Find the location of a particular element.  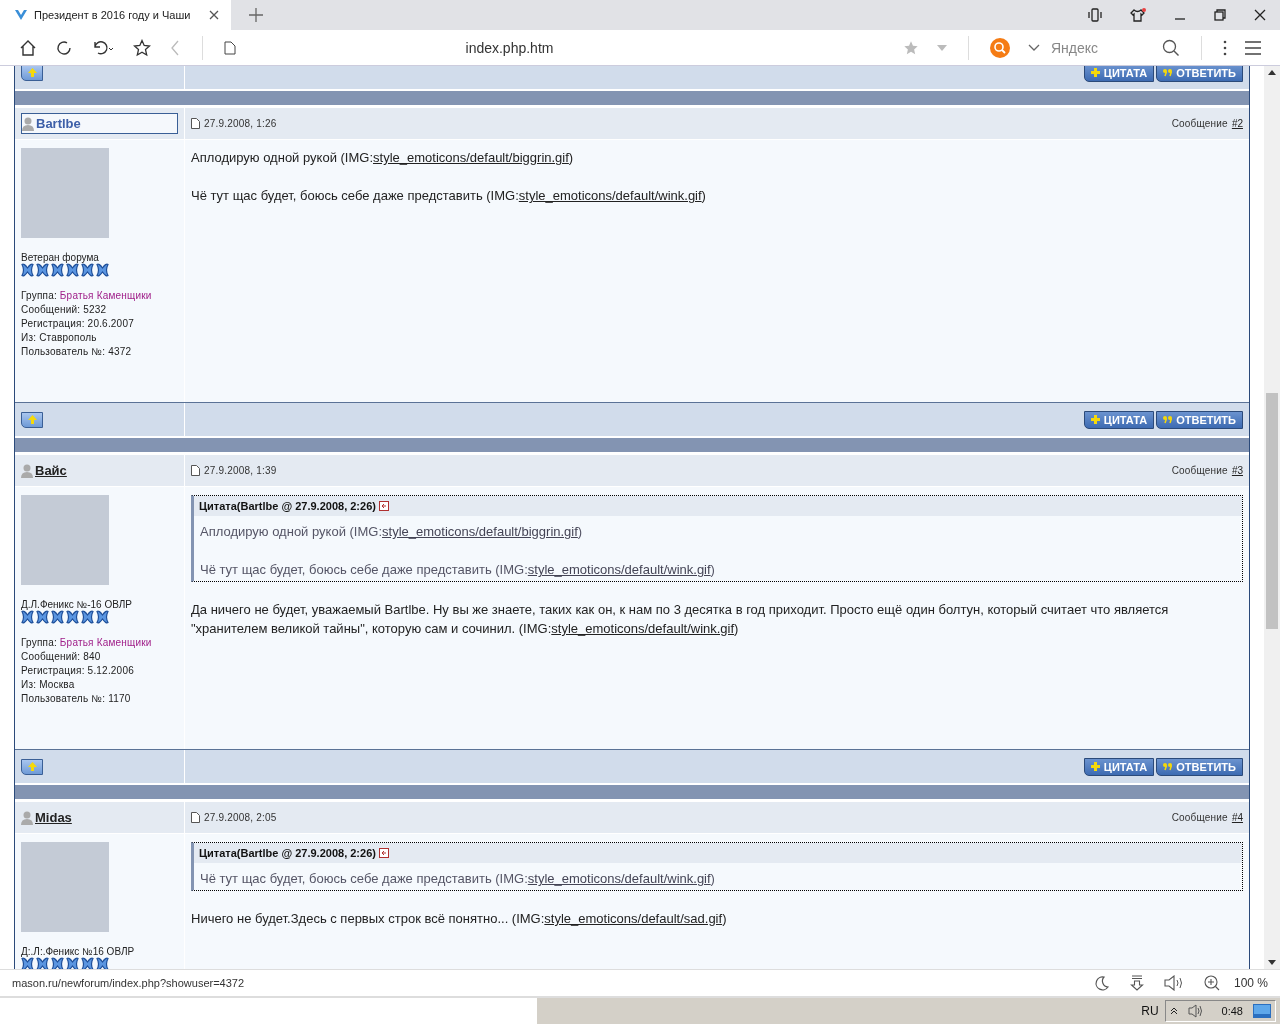

author-link: Вайс is located at coordinates (44, 470).